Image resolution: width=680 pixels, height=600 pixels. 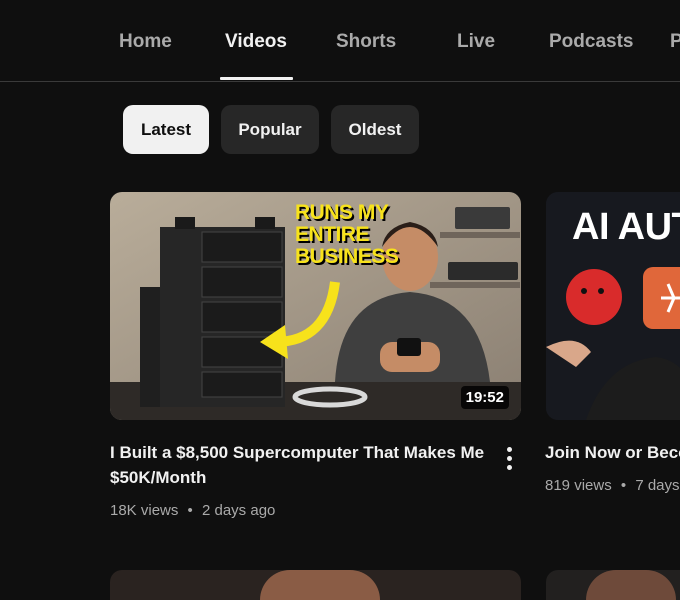 What do you see at coordinates (484, 397) in the screenshot?
I see `duration-badge: 19:52` at bounding box center [484, 397].